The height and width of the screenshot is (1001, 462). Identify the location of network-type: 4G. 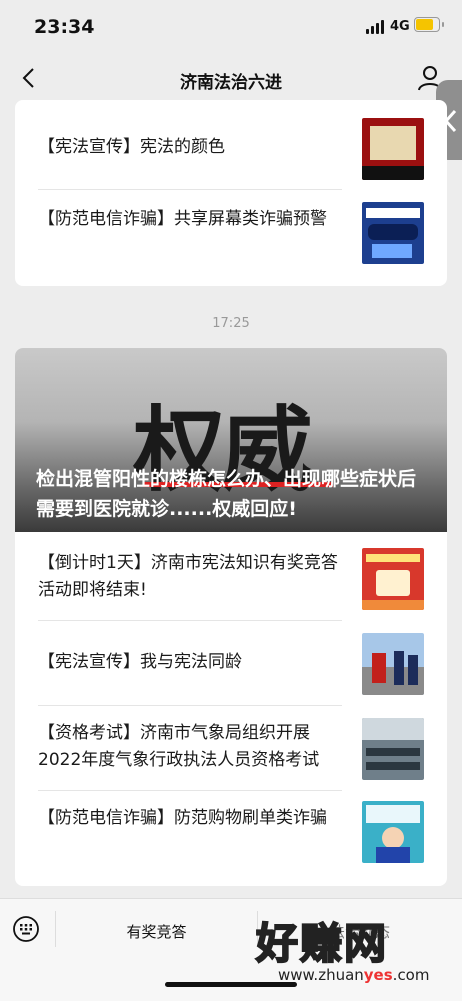
(400, 26).